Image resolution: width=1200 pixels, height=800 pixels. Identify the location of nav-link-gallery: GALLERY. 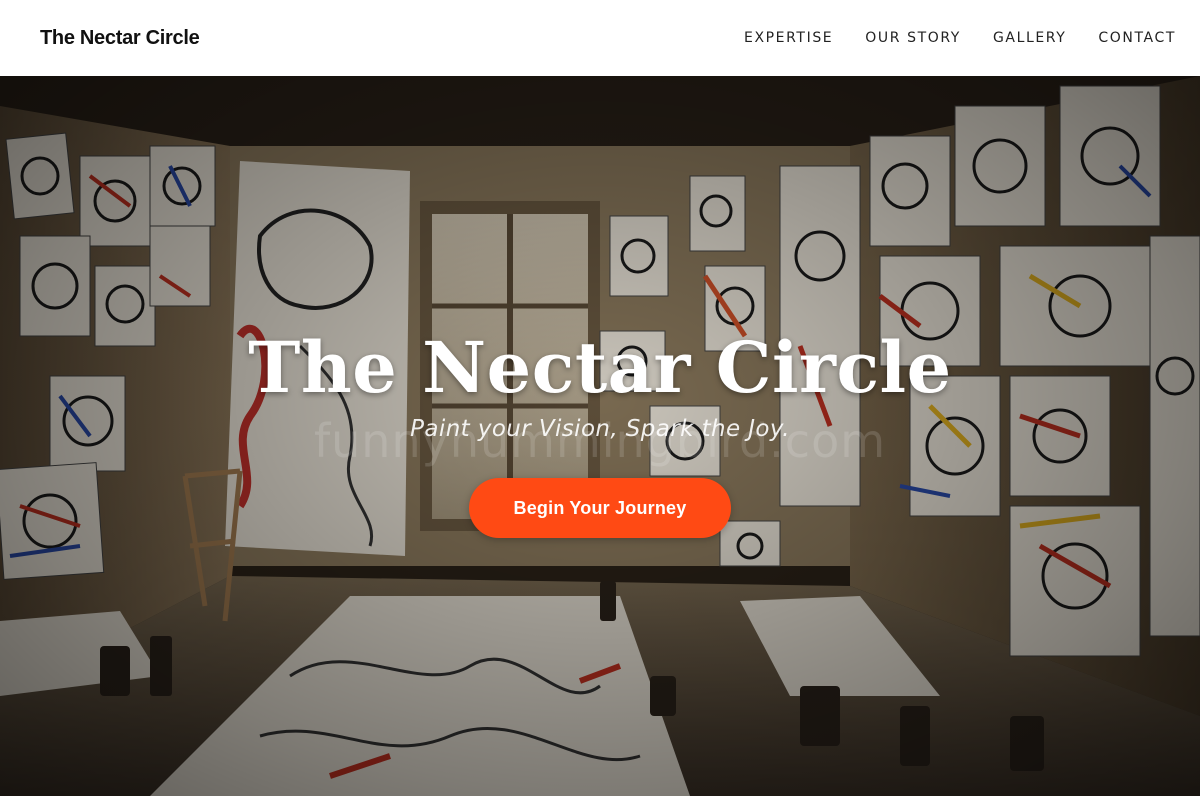
(1029, 38).